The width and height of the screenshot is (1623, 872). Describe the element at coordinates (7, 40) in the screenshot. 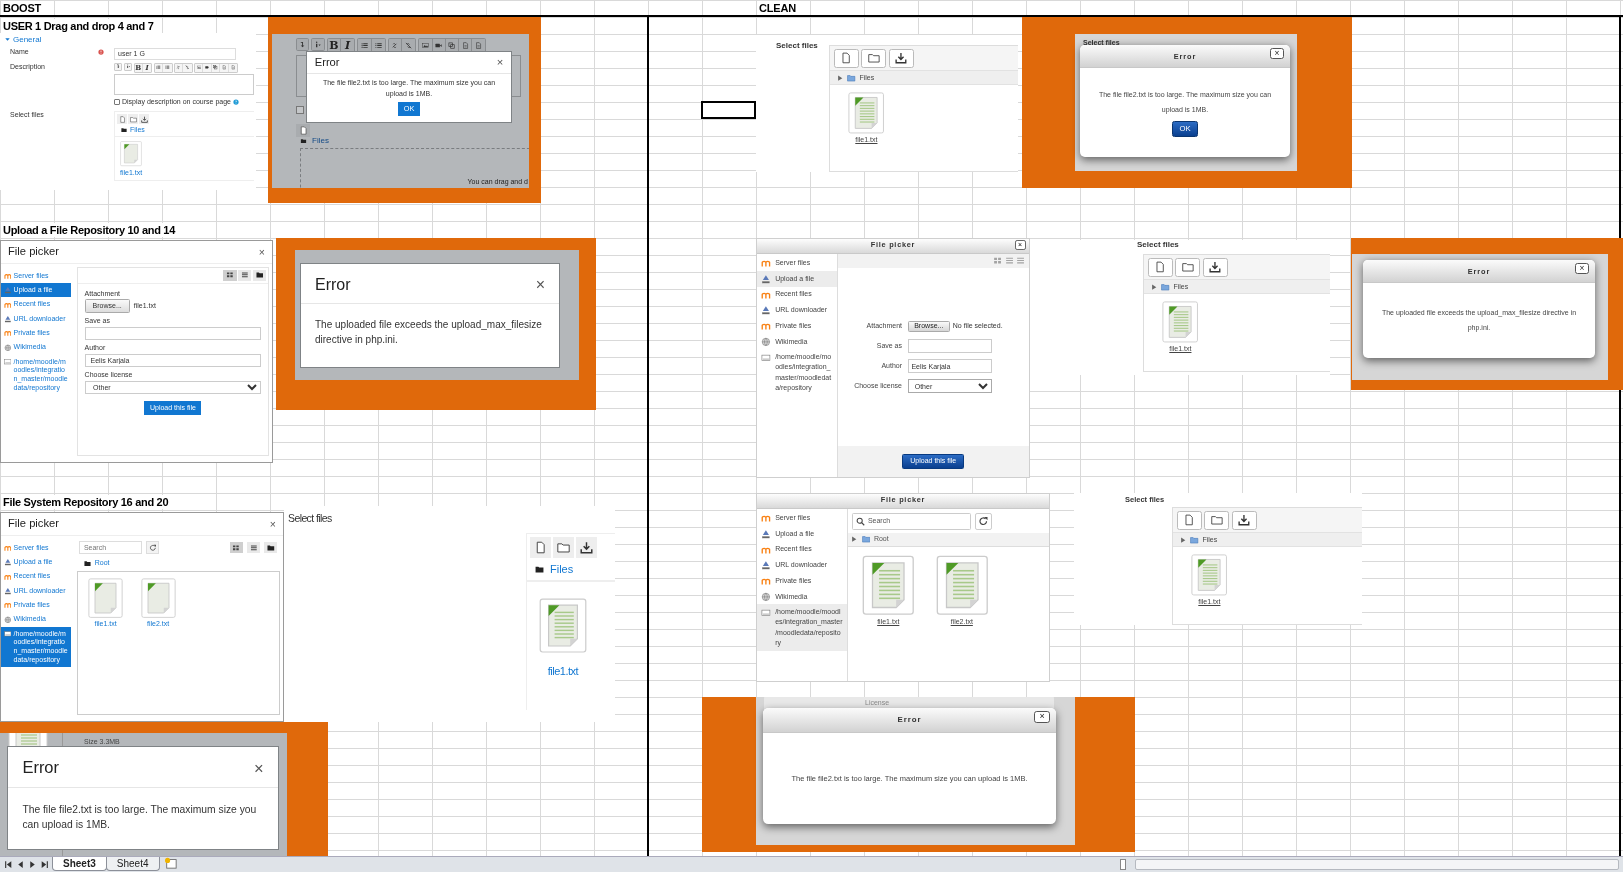

I see `caret-icon` at that location.